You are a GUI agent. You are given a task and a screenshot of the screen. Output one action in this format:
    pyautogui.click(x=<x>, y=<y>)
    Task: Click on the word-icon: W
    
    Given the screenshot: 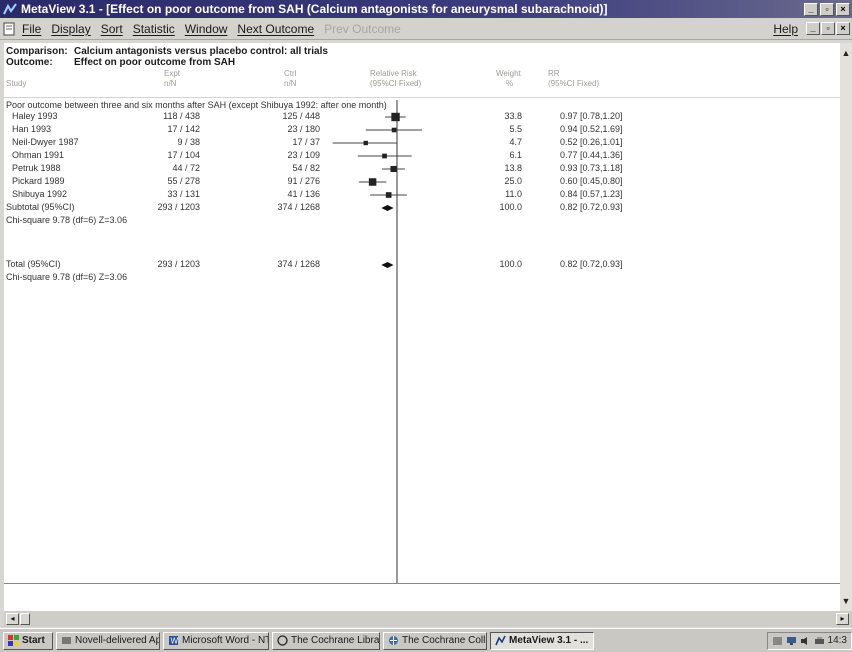 What is the action you would take?
    pyautogui.click(x=174, y=641)
    